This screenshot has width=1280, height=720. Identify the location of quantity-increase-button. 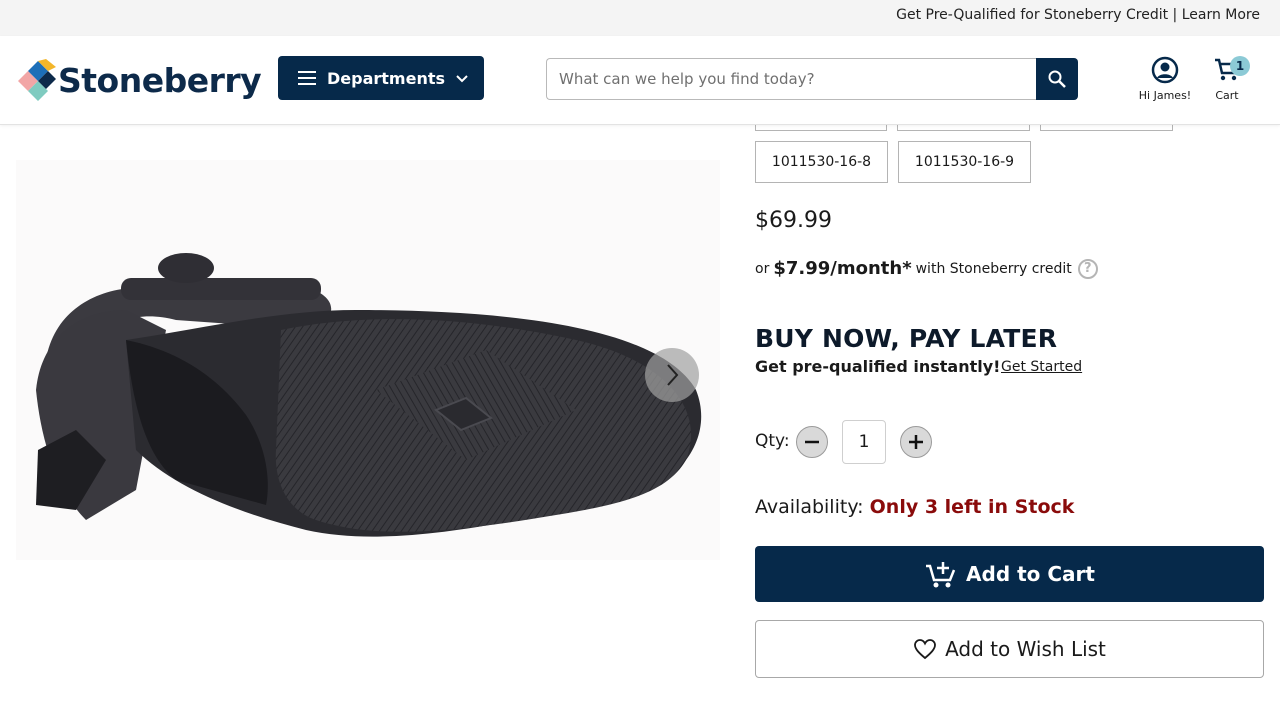
(916, 442).